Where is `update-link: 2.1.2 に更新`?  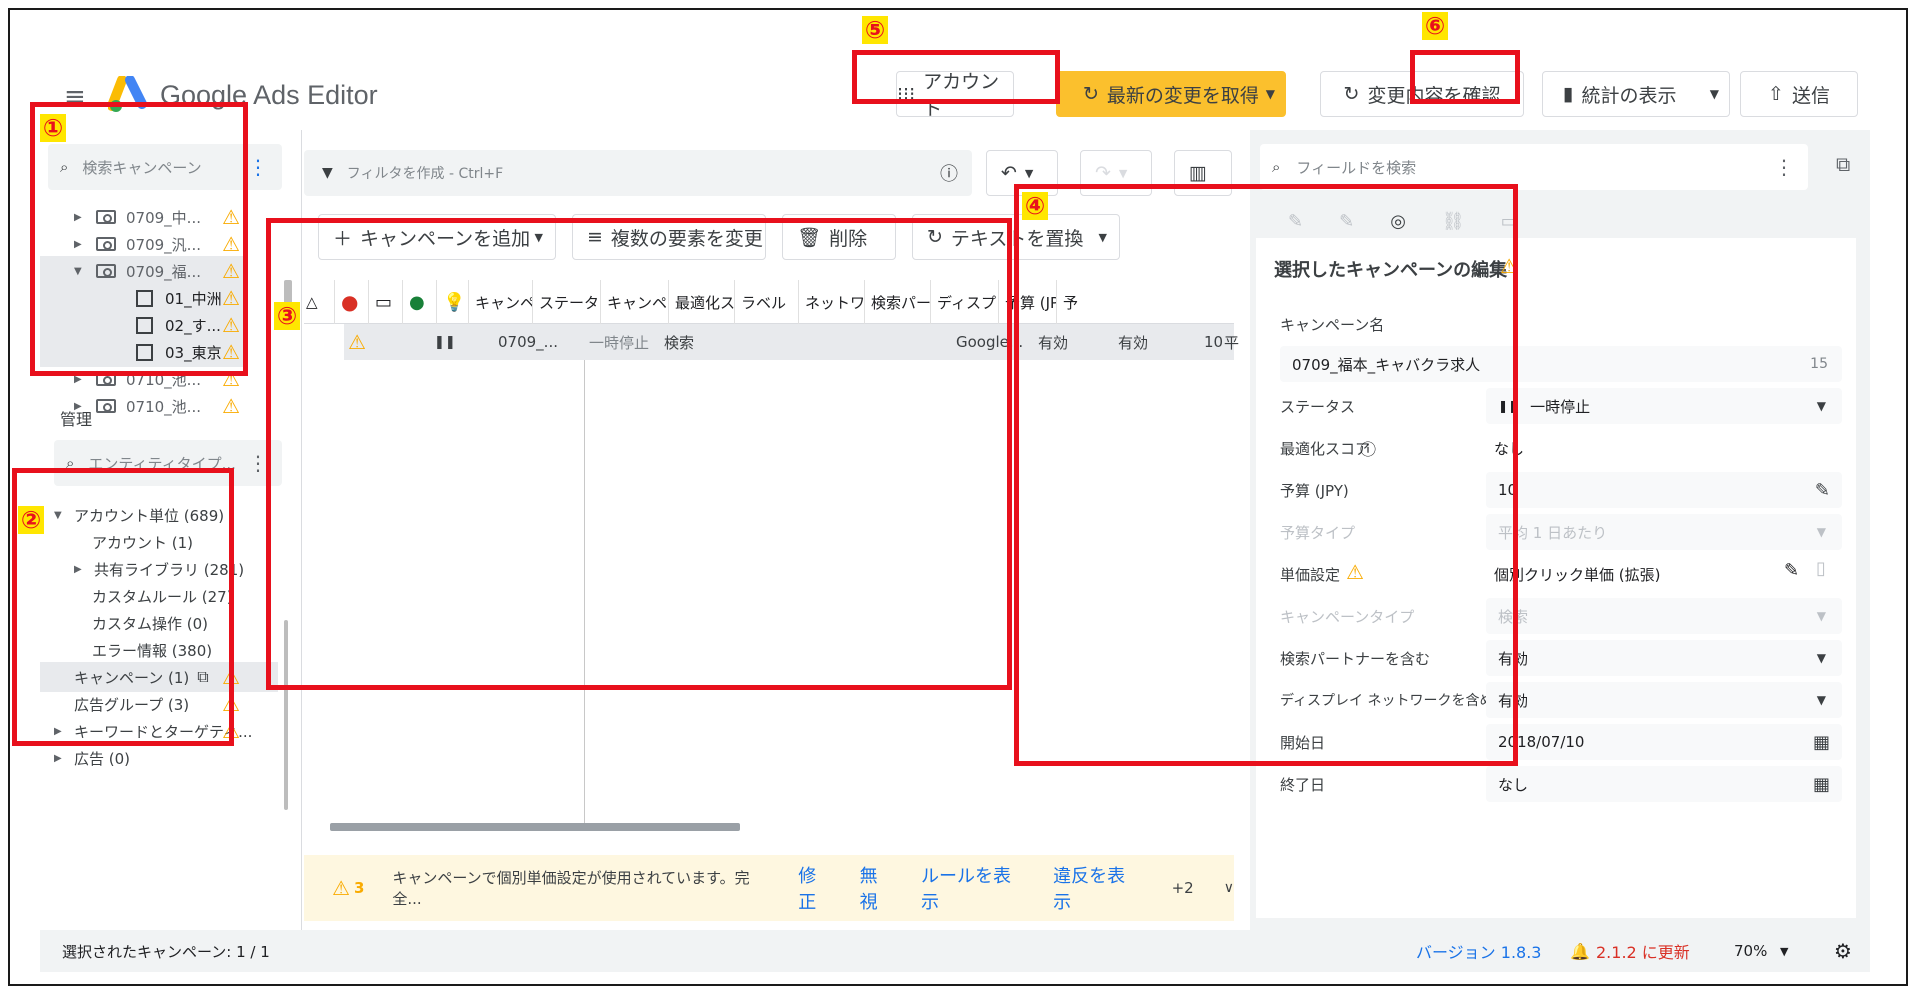 update-link: 2.1.2 に更新 is located at coordinates (1643, 951).